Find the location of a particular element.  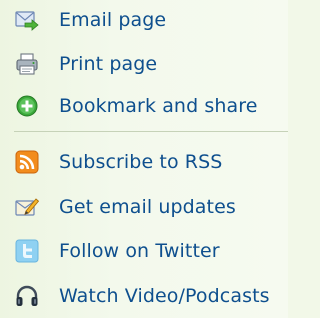

section-divider is located at coordinates (151, 131).